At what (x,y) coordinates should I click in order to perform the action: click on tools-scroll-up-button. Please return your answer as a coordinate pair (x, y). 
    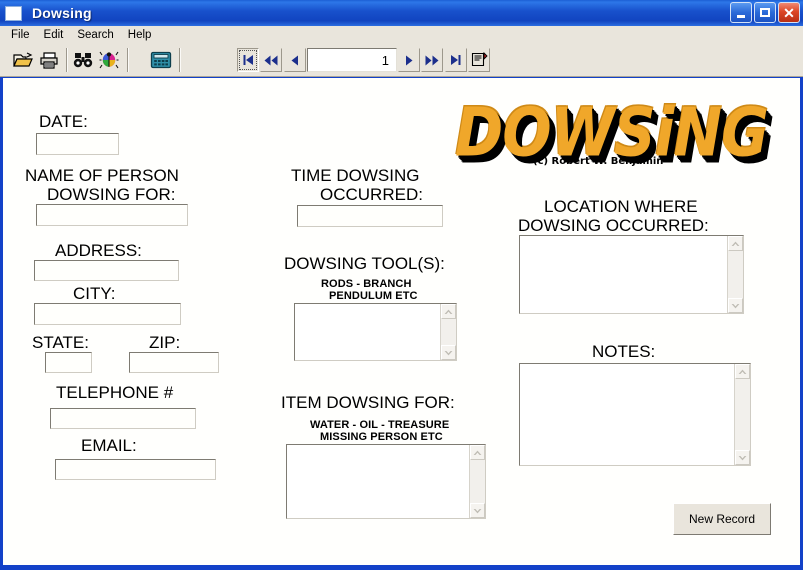
    Looking at the image, I should click on (448, 311).